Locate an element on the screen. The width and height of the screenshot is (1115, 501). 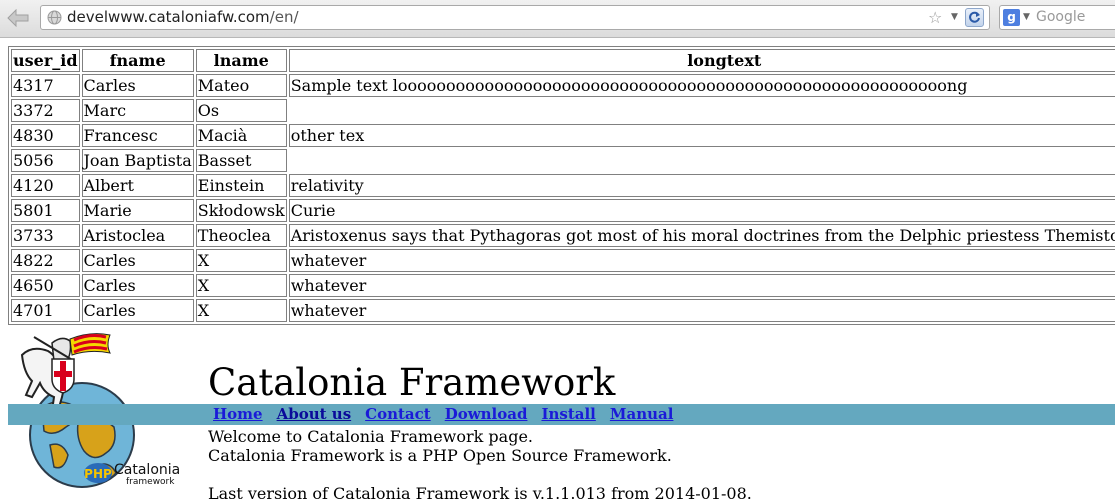
logo-subtext: framework is located at coordinates (150, 482).